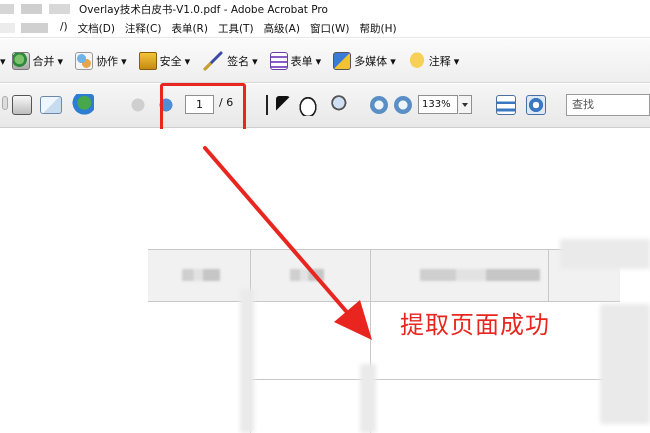 The height and width of the screenshot is (433, 650). Describe the element at coordinates (475, 325) in the screenshot. I see `annotation-caption: 提取页面成功` at that location.